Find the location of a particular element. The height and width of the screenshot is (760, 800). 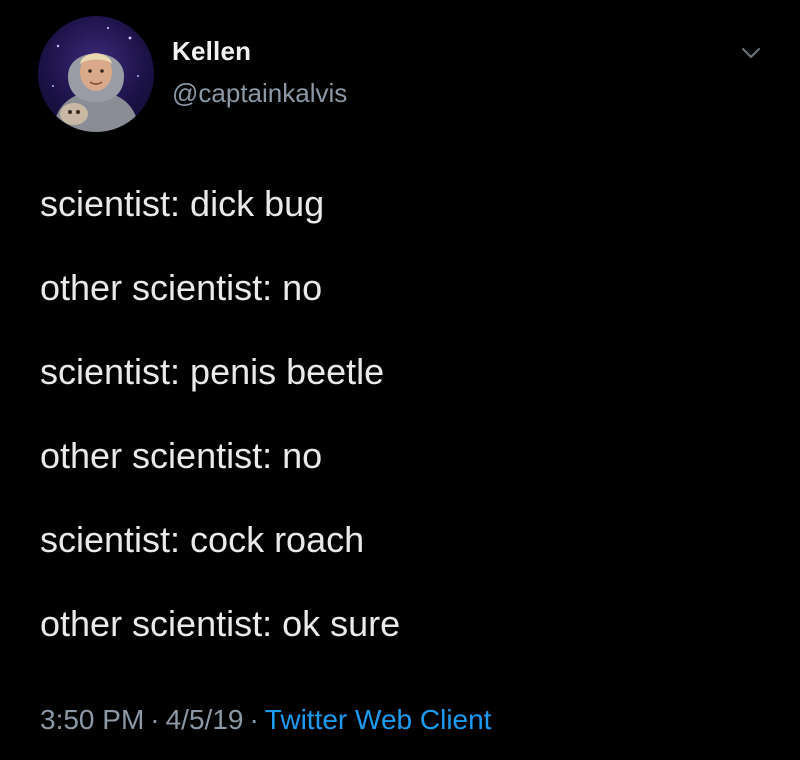

avatar is located at coordinates (96, 74).